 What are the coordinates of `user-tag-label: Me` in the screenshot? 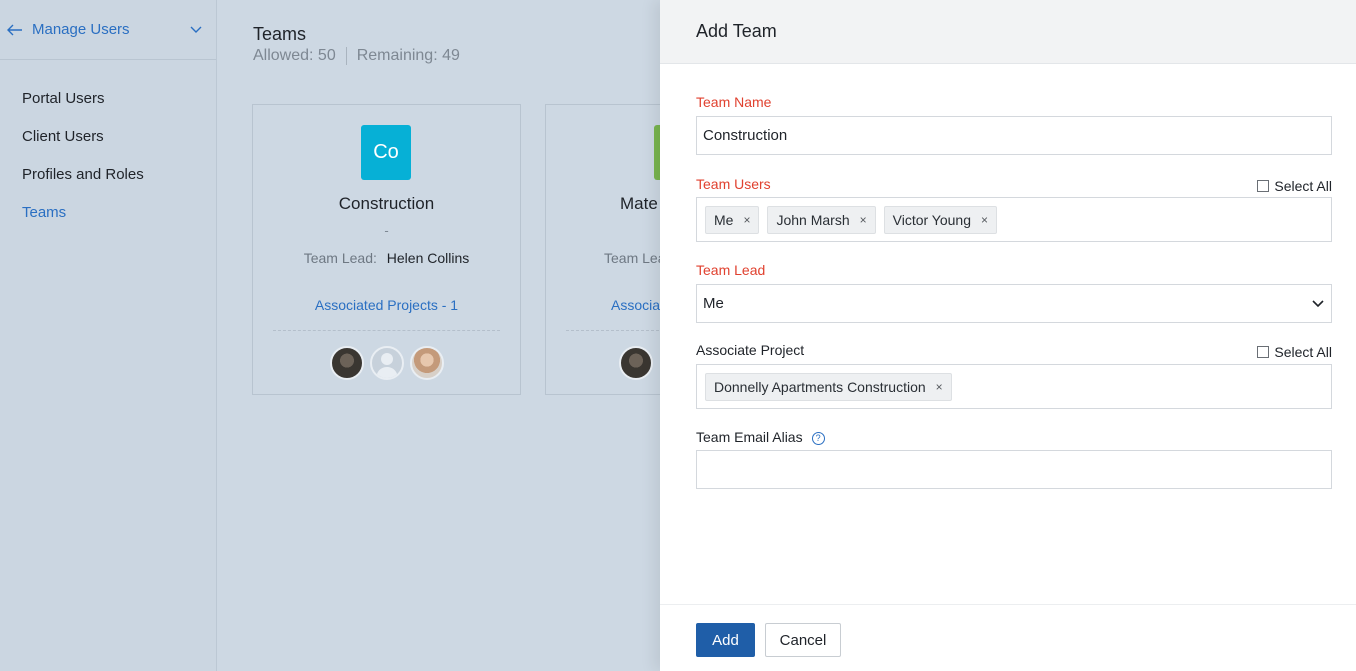 It's located at (724, 219).